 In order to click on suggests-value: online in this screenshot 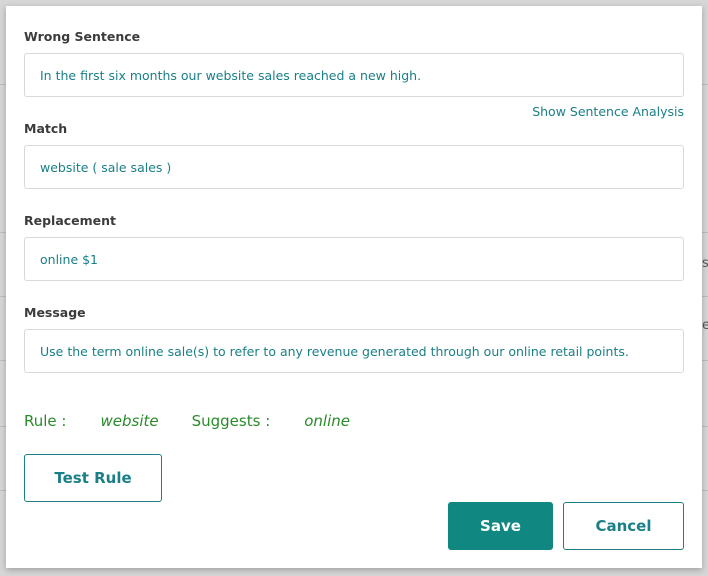, I will do `click(327, 421)`.